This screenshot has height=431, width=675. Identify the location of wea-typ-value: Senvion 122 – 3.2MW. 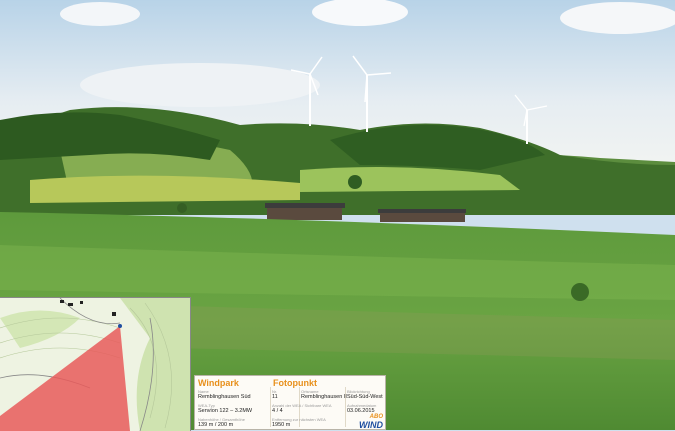
(225, 411).